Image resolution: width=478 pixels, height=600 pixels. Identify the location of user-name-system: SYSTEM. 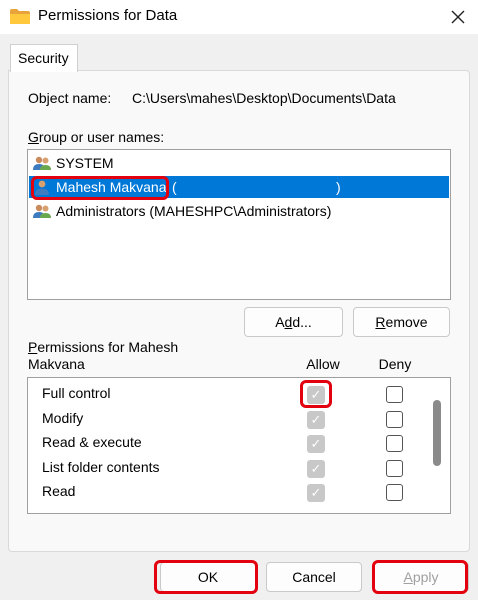
(85, 163).